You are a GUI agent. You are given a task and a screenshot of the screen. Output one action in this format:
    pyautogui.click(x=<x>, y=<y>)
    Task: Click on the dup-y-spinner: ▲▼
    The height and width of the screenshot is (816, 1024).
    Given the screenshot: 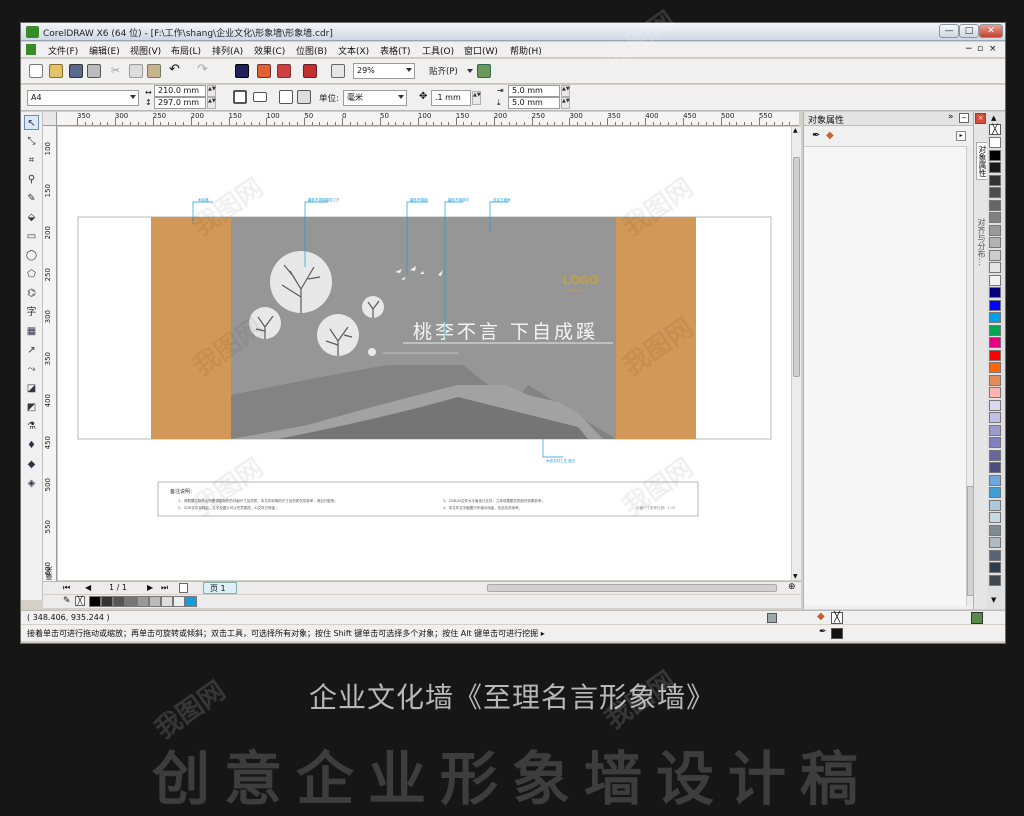 What is the action you would take?
    pyautogui.click(x=565, y=103)
    